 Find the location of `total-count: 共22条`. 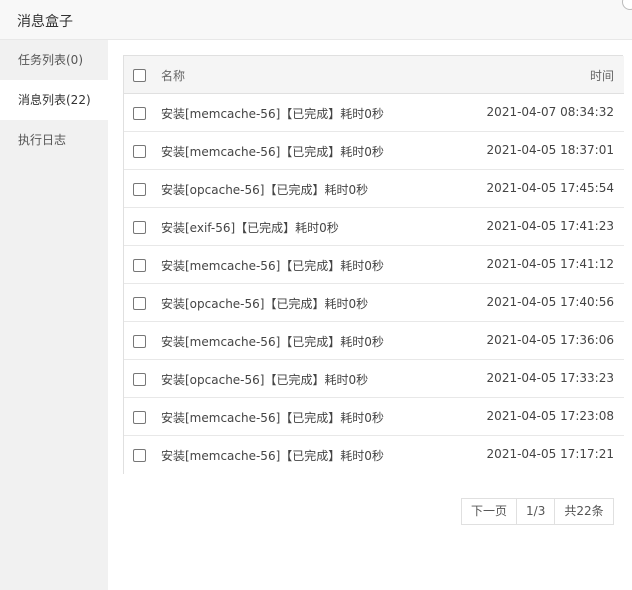

total-count: 共22条 is located at coordinates (584, 511).